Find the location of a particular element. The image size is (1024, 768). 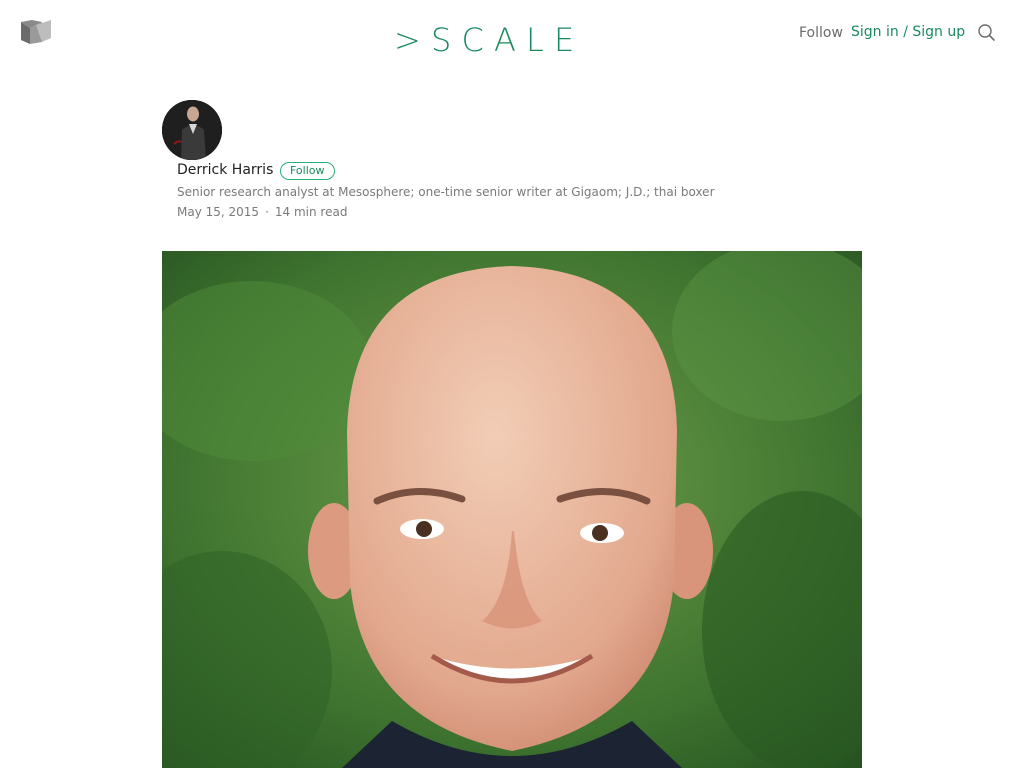

publication-logo-text: > S C A L E is located at coordinates (484, 39).